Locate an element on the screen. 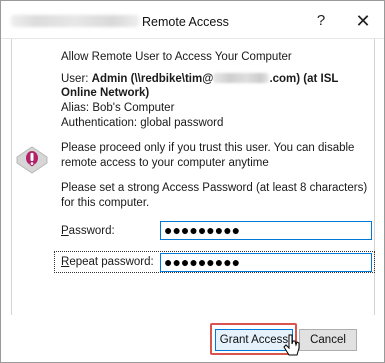 Image resolution: width=385 pixels, height=363 pixels. user-name-part2: .com) (at ISL is located at coordinates (304, 79).